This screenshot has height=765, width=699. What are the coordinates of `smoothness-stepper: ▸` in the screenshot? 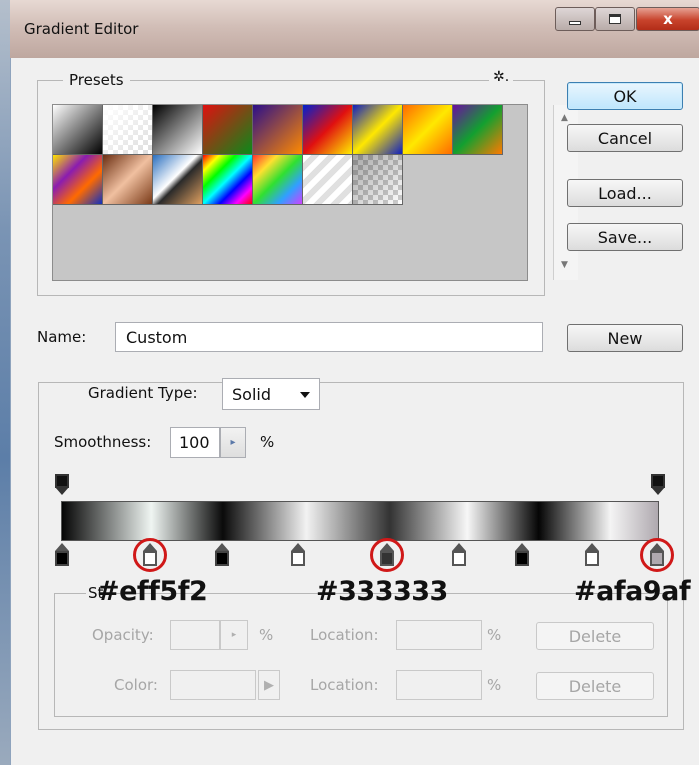 It's located at (233, 442).